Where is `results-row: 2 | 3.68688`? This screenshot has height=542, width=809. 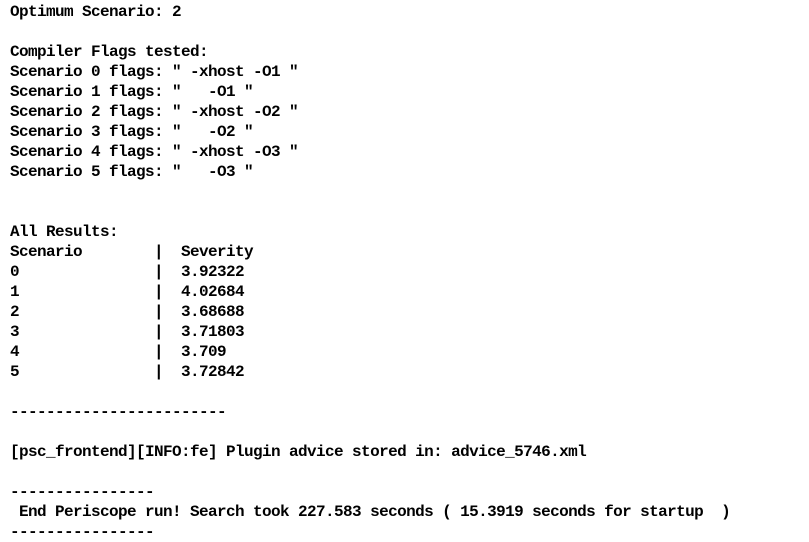 results-row: 2 | 3.68688 is located at coordinates (127, 312).